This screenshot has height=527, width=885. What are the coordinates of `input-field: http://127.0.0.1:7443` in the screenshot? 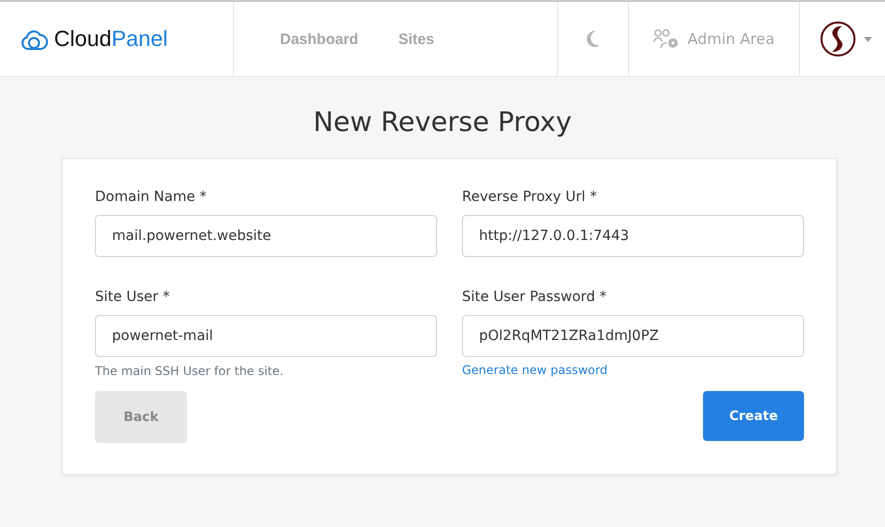 It's located at (633, 236).